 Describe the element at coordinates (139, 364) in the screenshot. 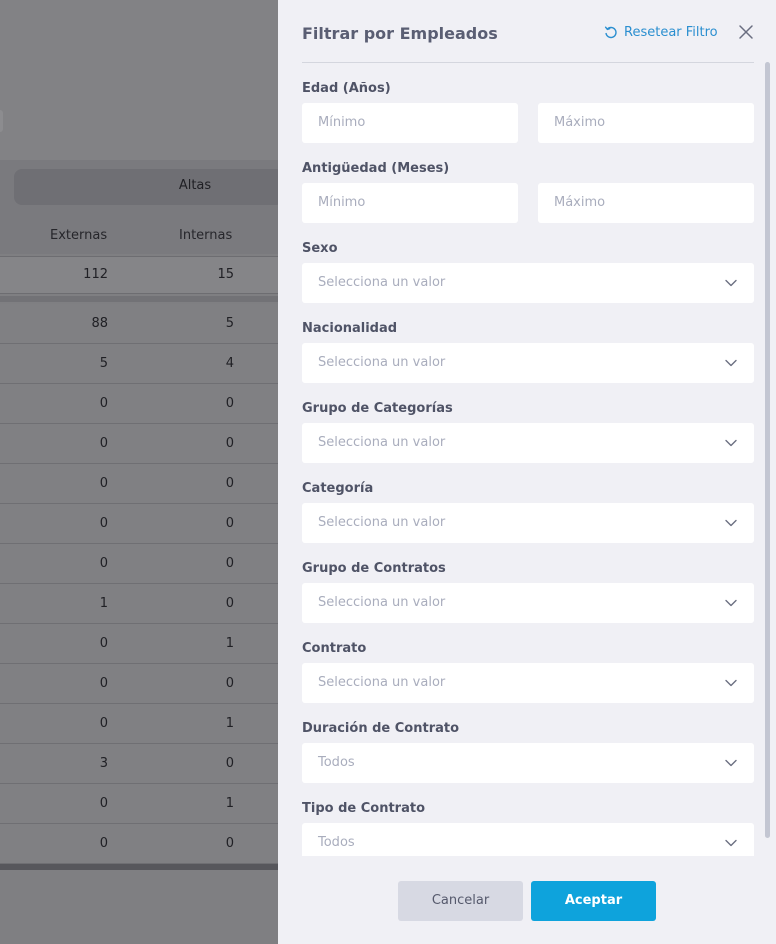

I see `background-table-row: 54` at that location.